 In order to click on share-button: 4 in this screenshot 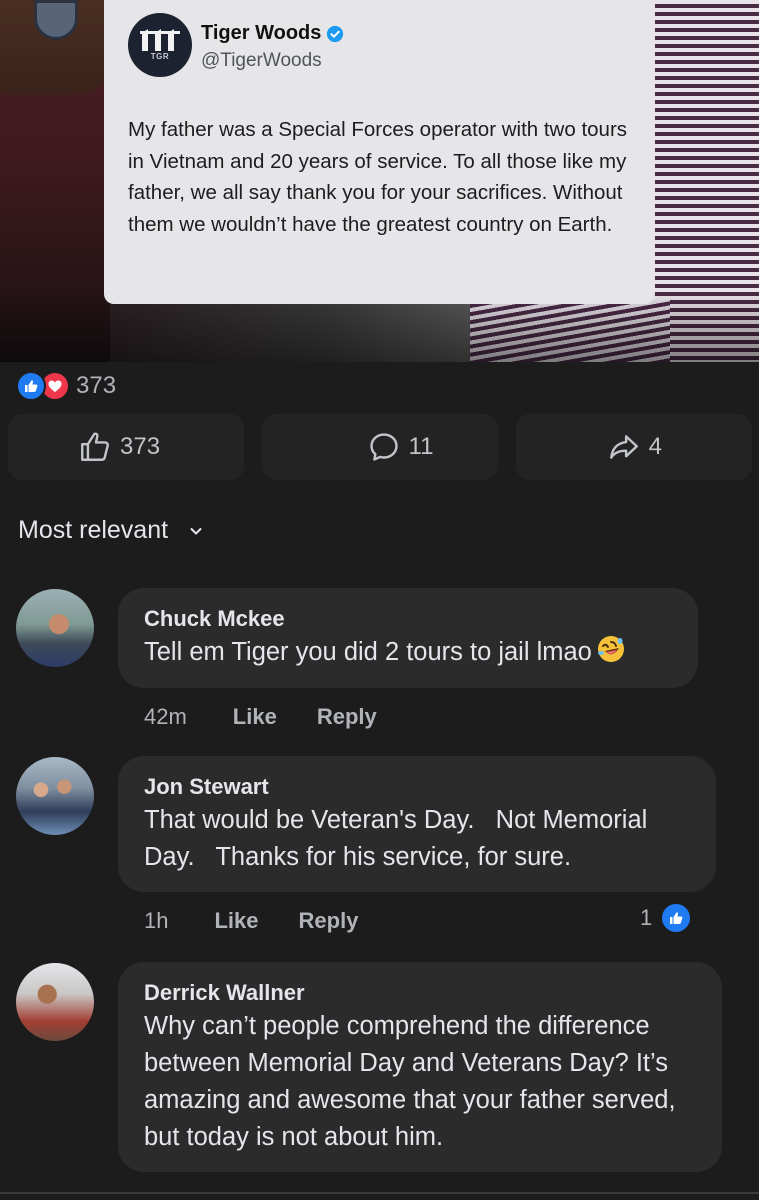, I will do `click(634, 447)`.